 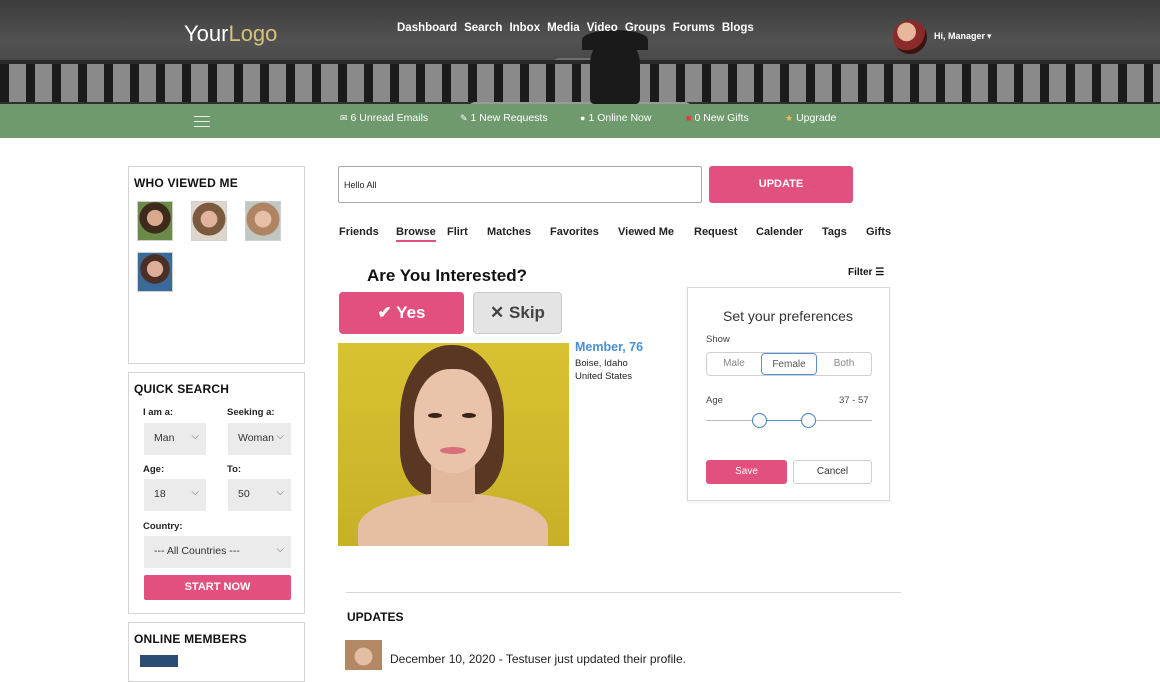 What do you see at coordinates (464, 118) in the screenshot?
I see `handshake-icon: ✎` at bounding box center [464, 118].